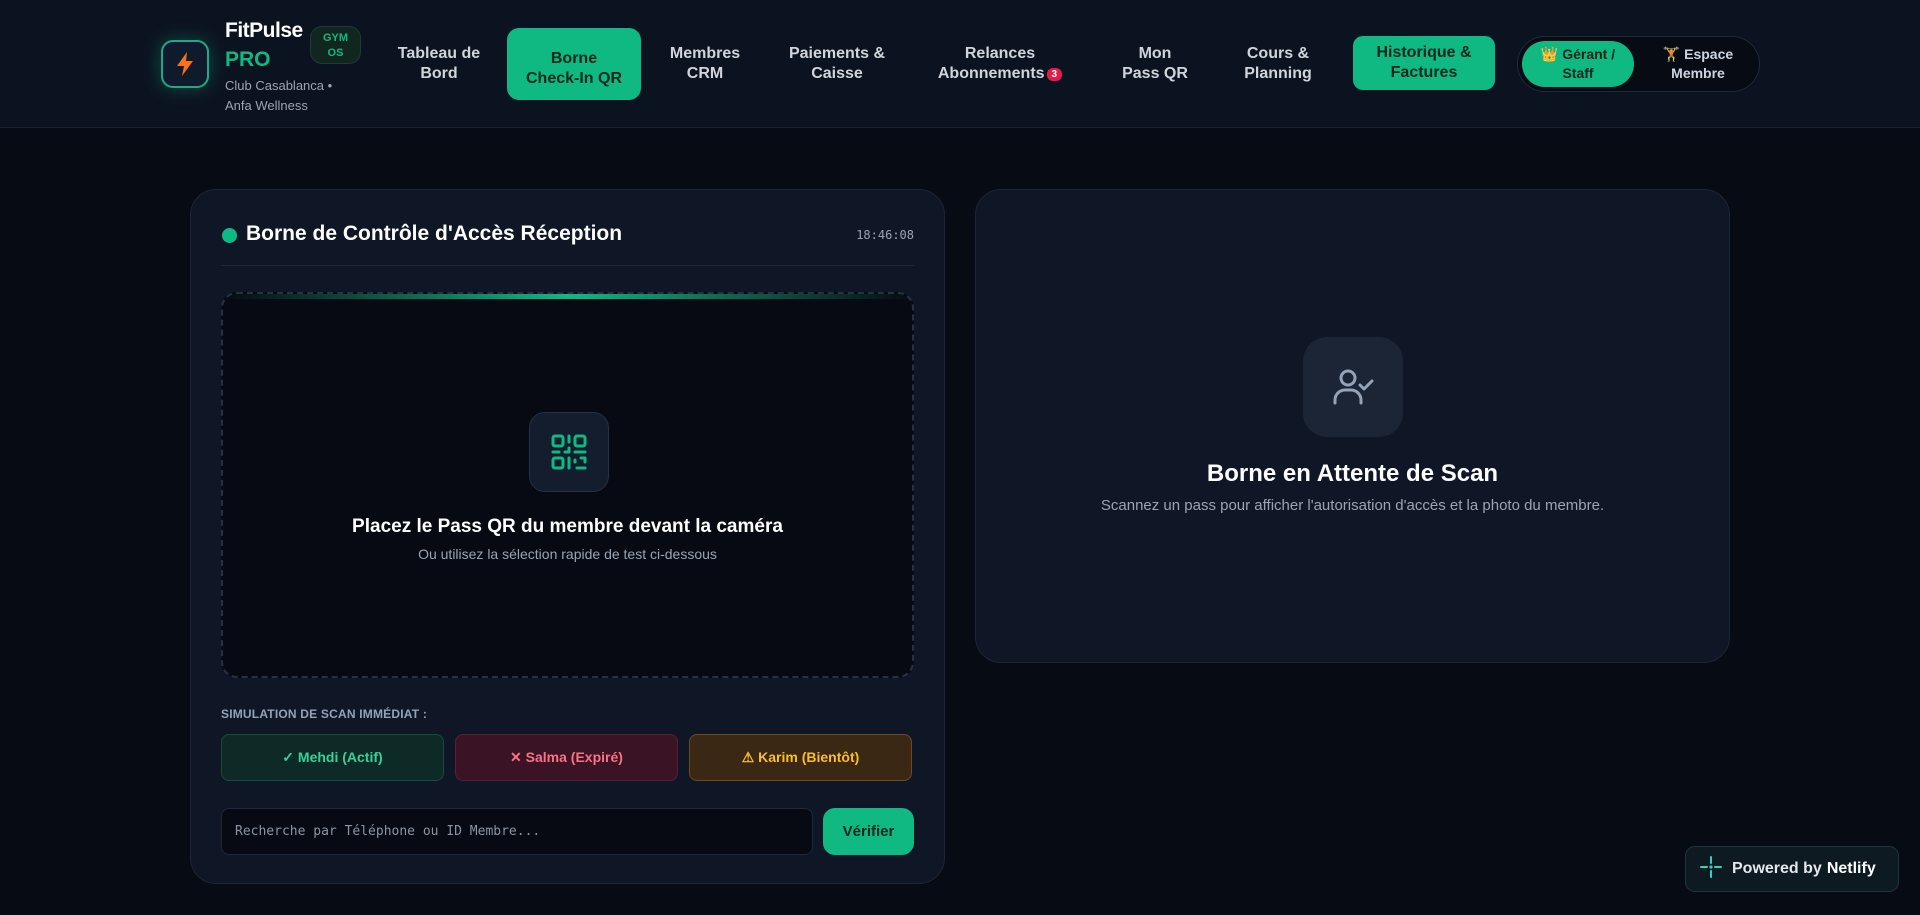 Image resolution: width=1920 pixels, height=915 pixels. I want to click on netlify-icon, so click(1711, 869).